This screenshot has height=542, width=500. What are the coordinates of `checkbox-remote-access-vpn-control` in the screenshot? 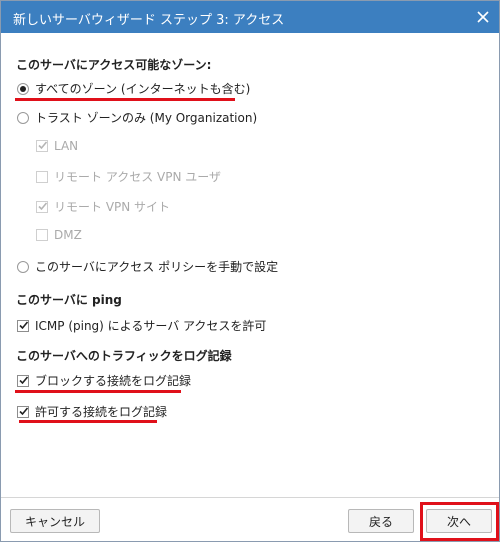 It's located at (42, 176).